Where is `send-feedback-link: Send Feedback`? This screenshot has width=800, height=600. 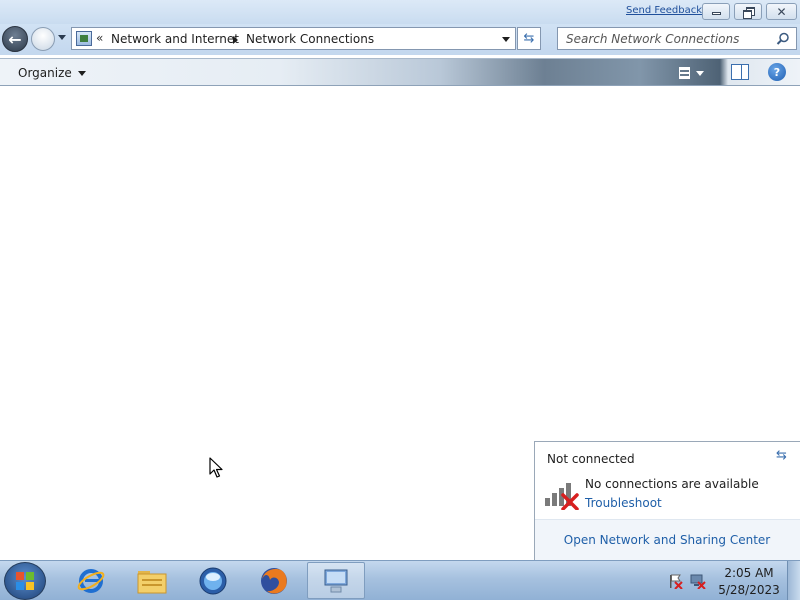 send-feedback-link: Send Feedback is located at coordinates (664, 10).